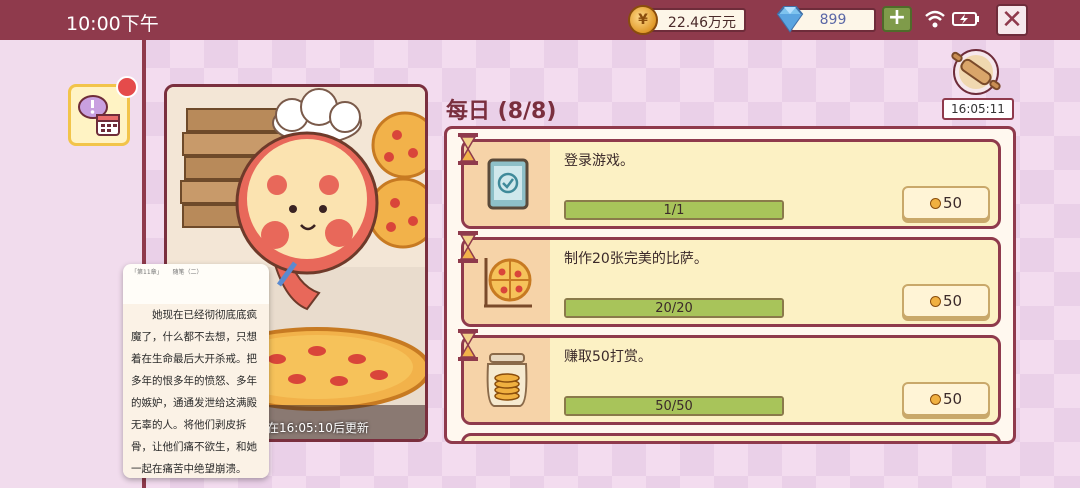 The image size is (1080, 488). Describe the element at coordinates (731, 437) in the screenshot. I see `task-card-partial` at that location.